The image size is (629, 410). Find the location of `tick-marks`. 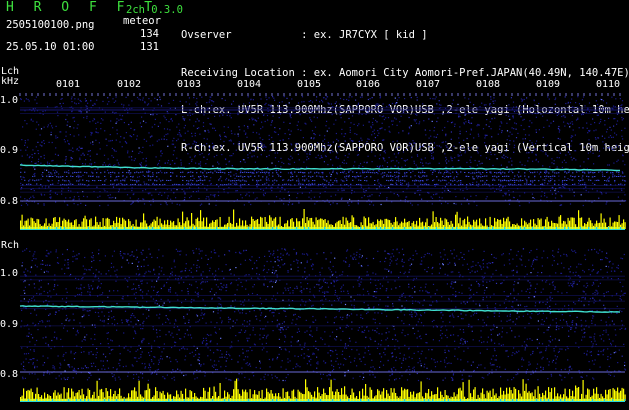

tick-marks is located at coordinates (320, 94).